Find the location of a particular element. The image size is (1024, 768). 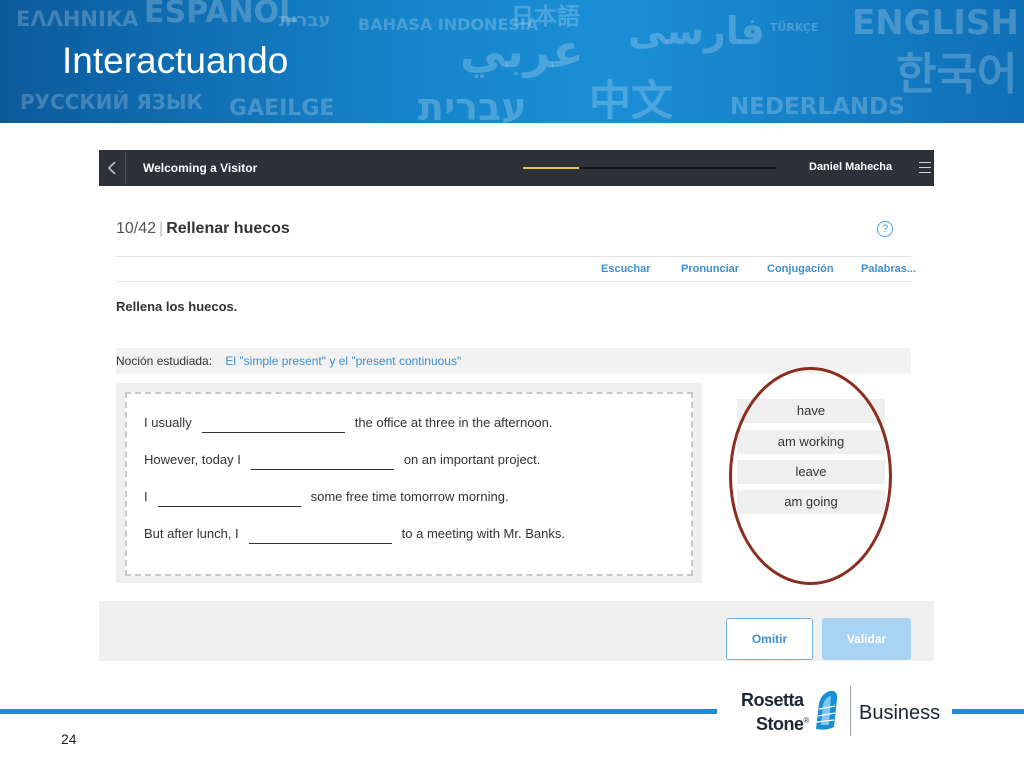

exercise-header: 10/42 | Rellenar huecos is located at coordinates (203, 229).